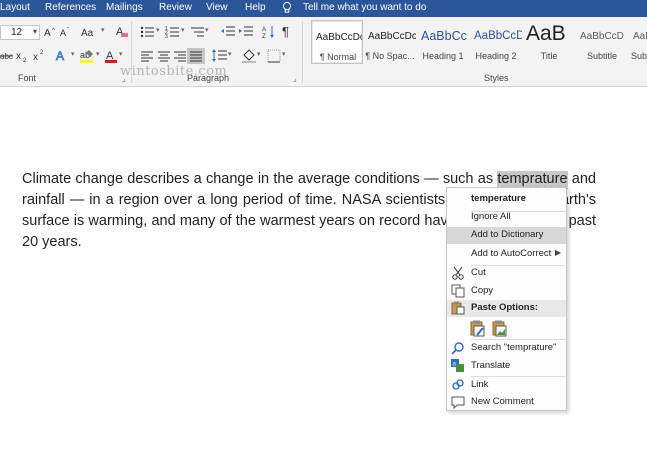 The height and width of the screenshot is (453, 647). I want to click on watermark: wintosbite.com, so click(174, 71).